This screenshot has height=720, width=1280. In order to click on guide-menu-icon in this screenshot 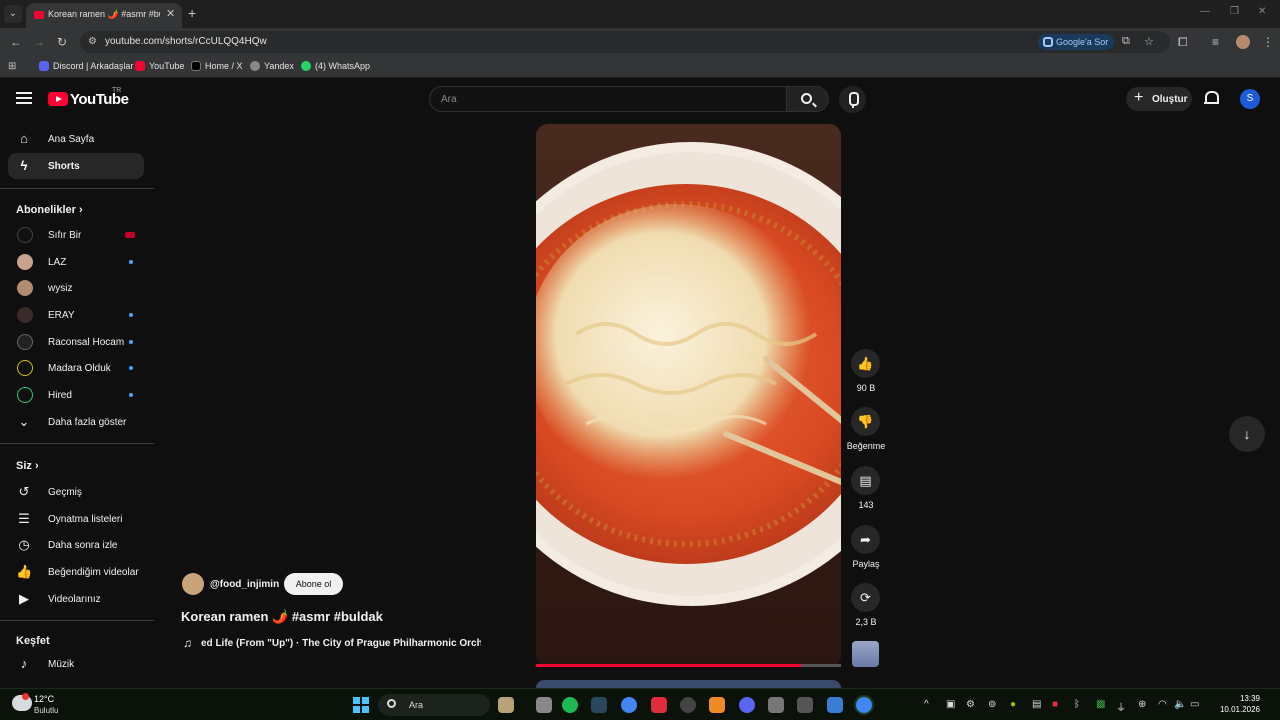, I will do `click(24, 99)`.